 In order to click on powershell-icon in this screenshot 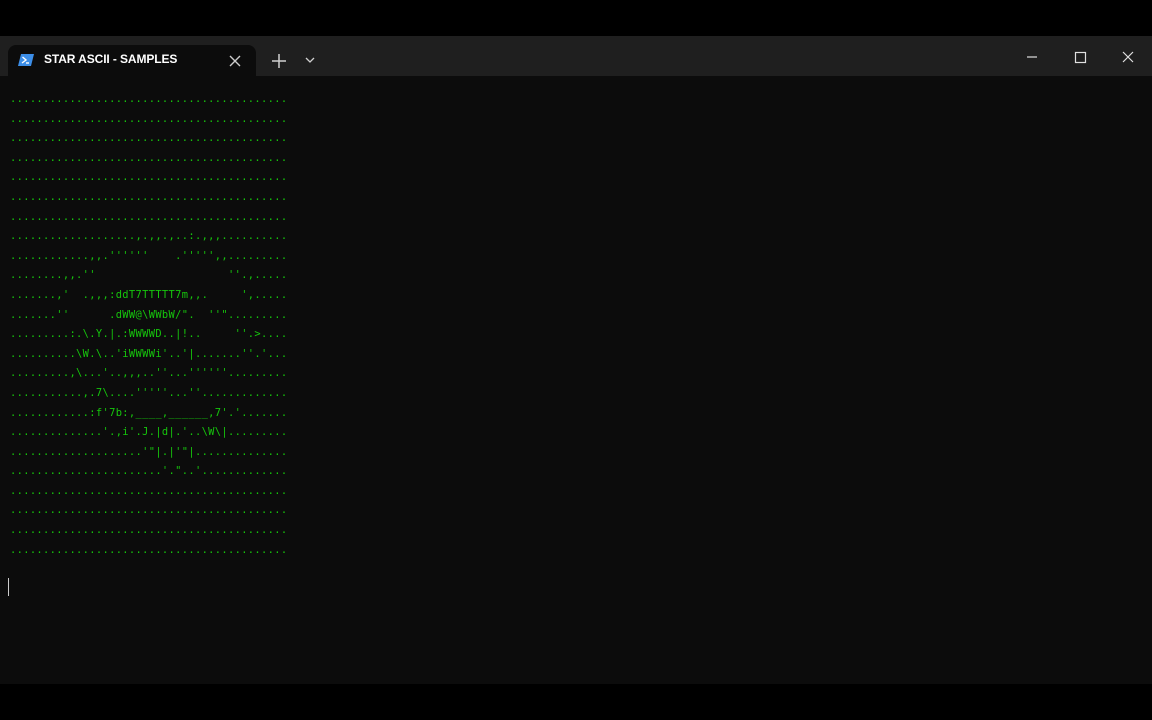, I will do `click(26, 60)`.